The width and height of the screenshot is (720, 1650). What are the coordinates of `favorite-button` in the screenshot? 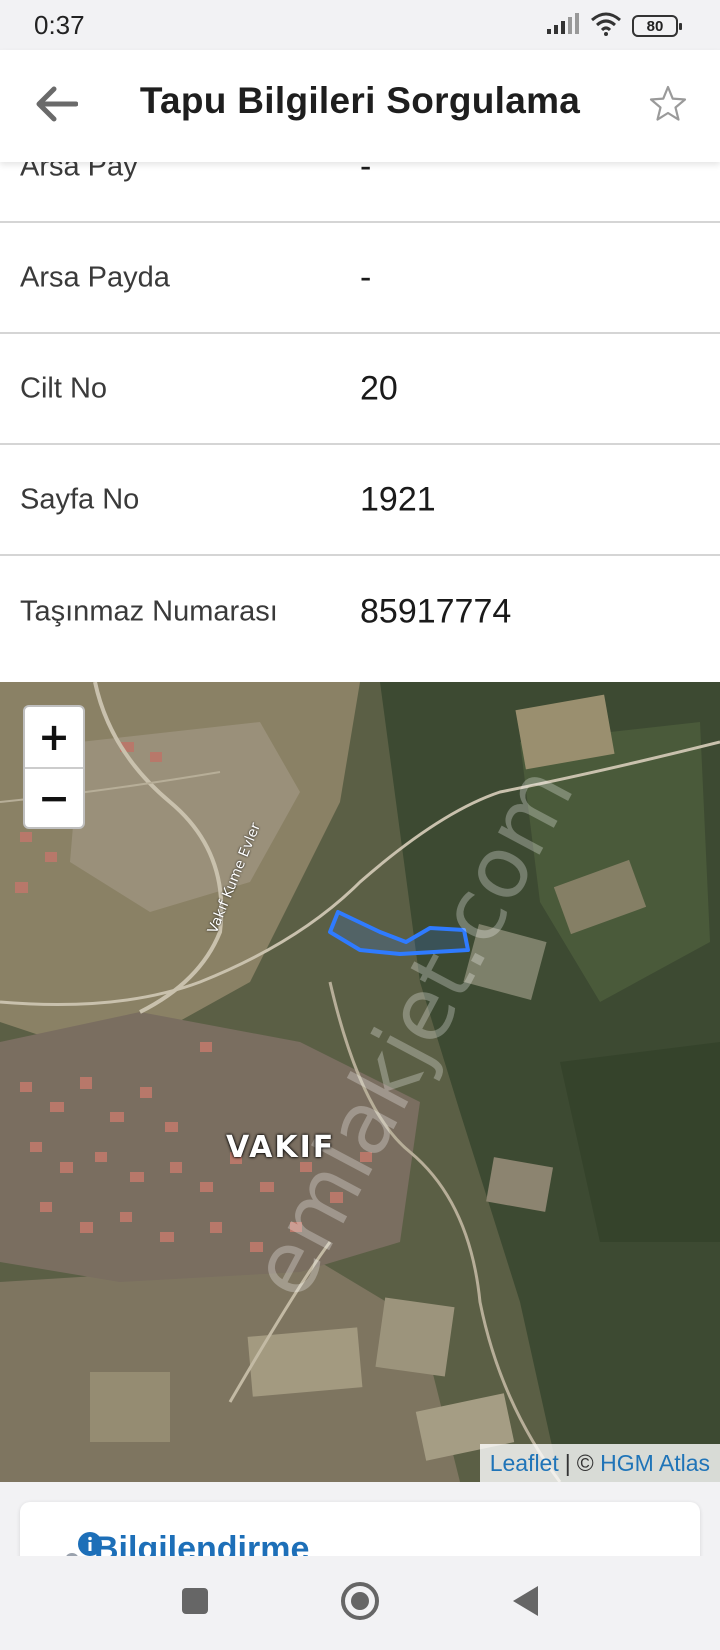 It's located at (668, 106).